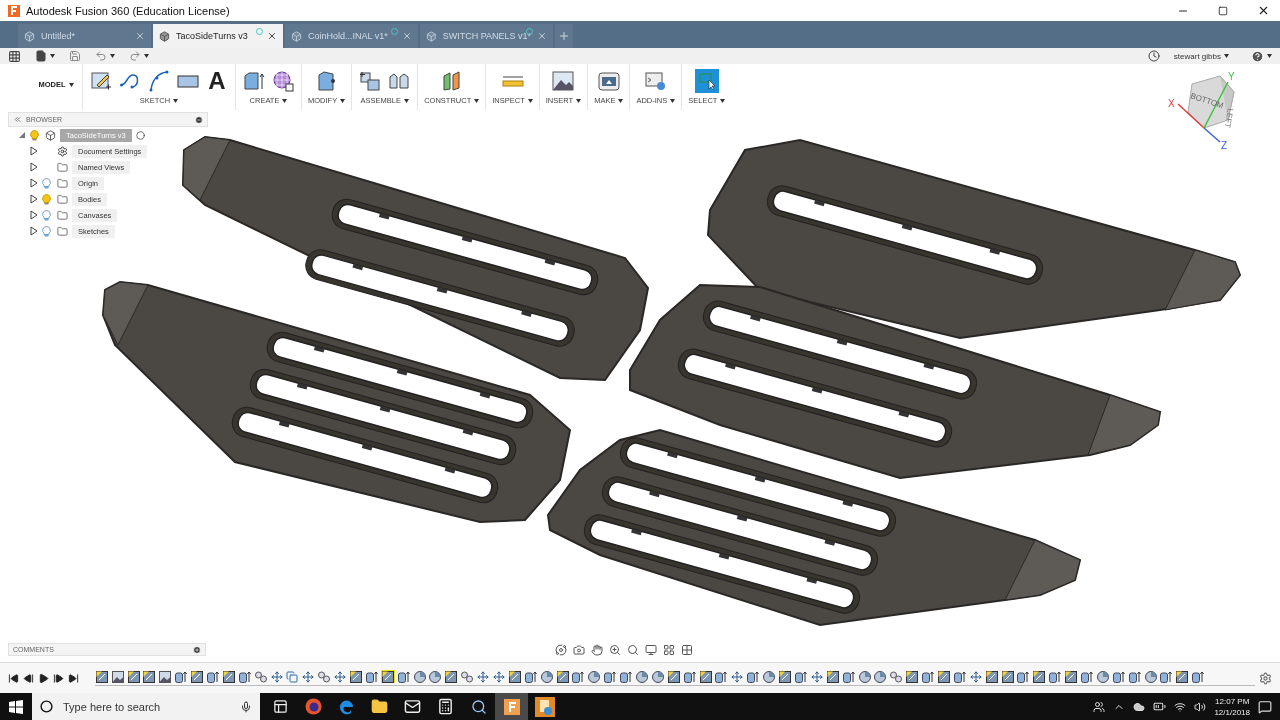 The width and height of the screenshot is (1280, 720). Describe the element at coordinates (1261, 56) in the screenshot. I see `help-button` at that location.